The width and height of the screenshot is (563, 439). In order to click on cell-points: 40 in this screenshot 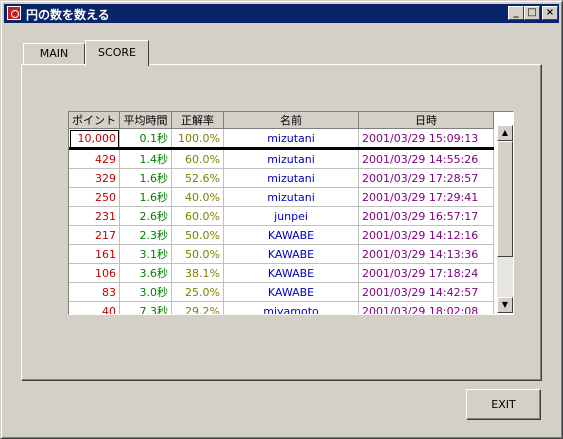, I will do `click(94, 307)`.